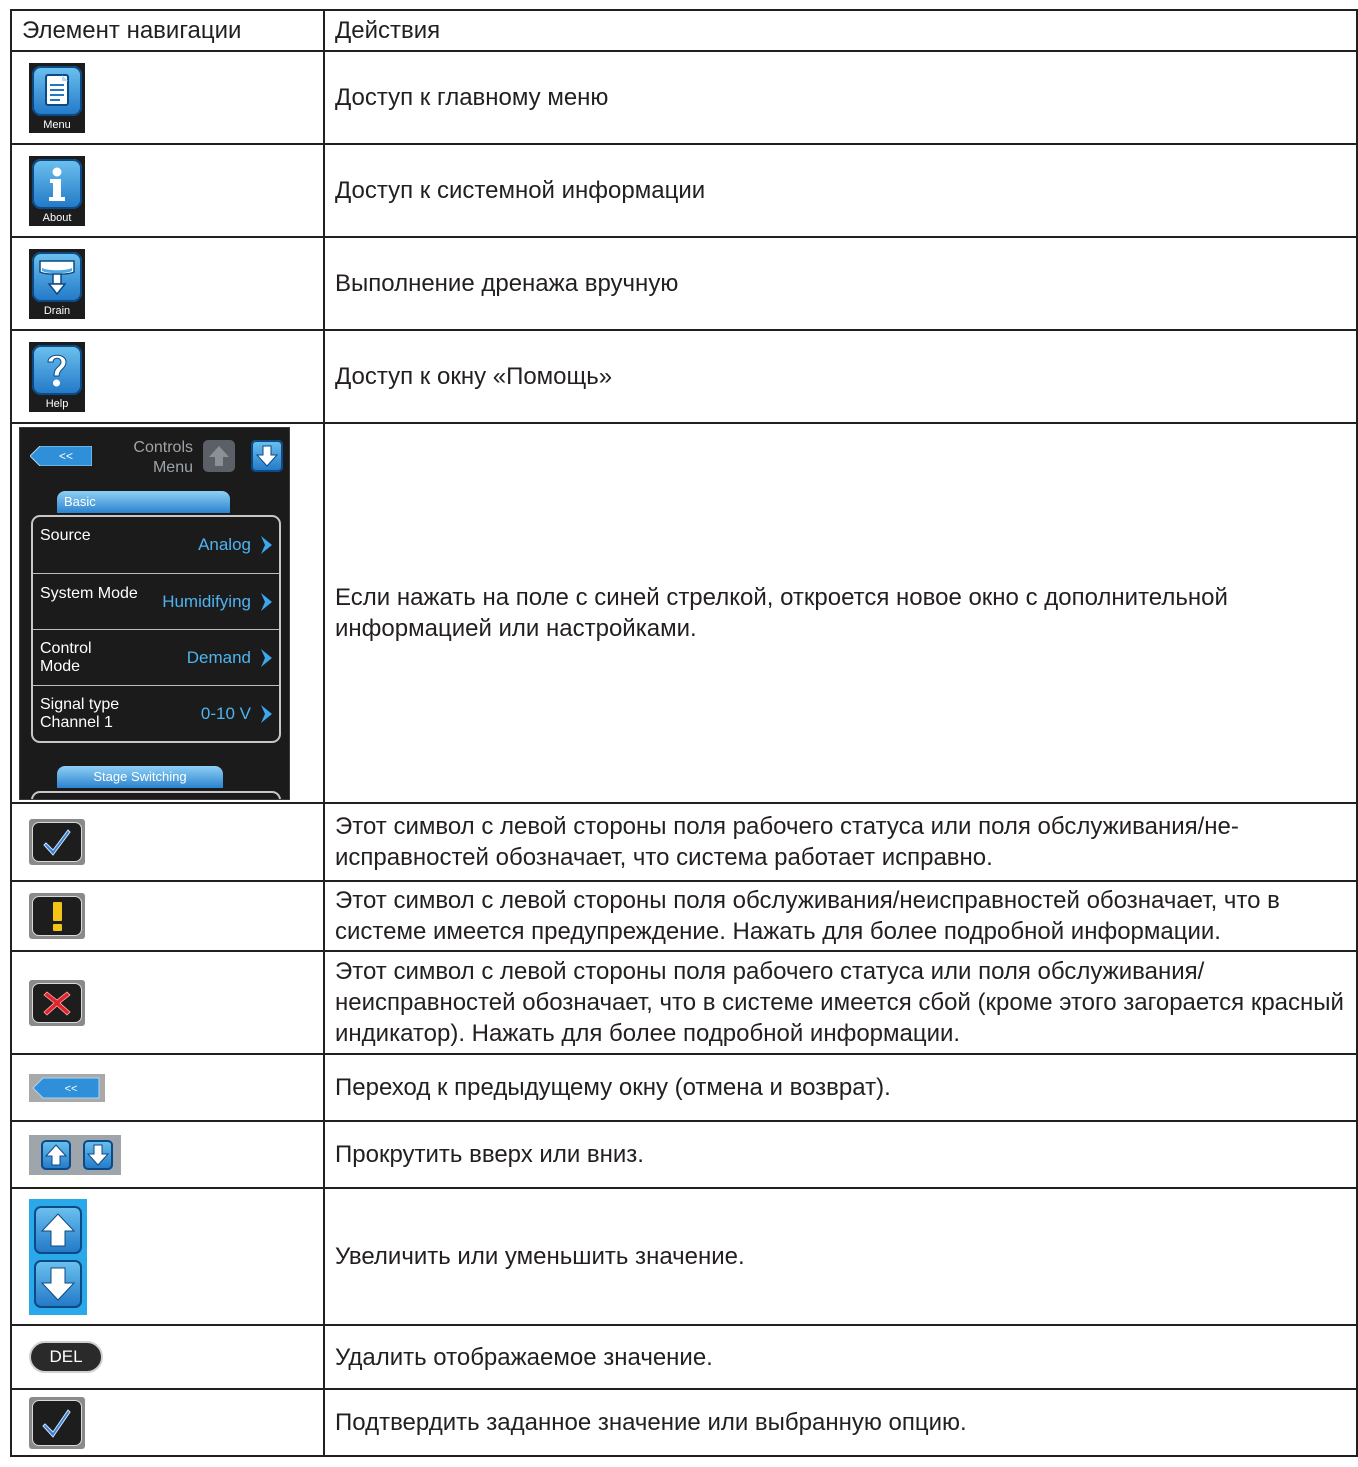 The width and height of the screenshot is (1358, 1467). I want to click on row-text: Удалить отображаемое значение., so click(840, 1357).